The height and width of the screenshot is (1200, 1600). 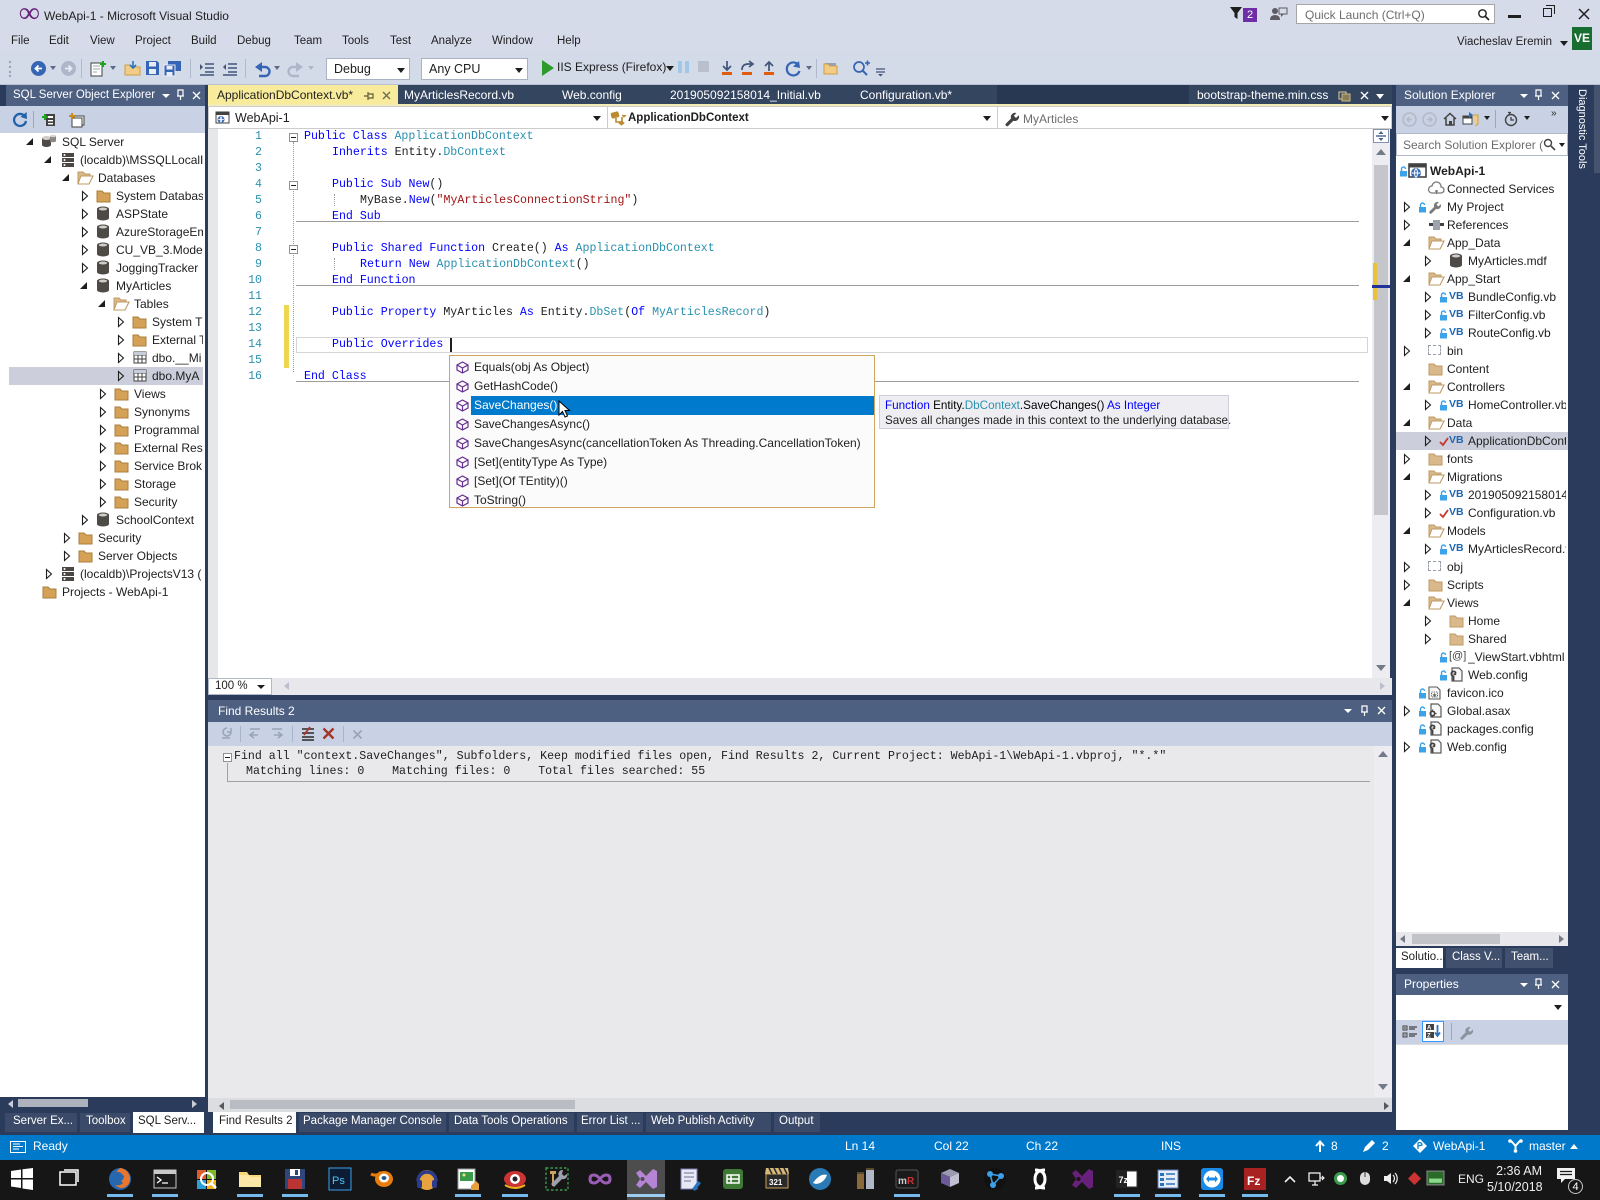 What do you see at coordinates (1429, 1037) in the screenshot?
I see `svg-text: Z` at bounding box center [1429, 1037].